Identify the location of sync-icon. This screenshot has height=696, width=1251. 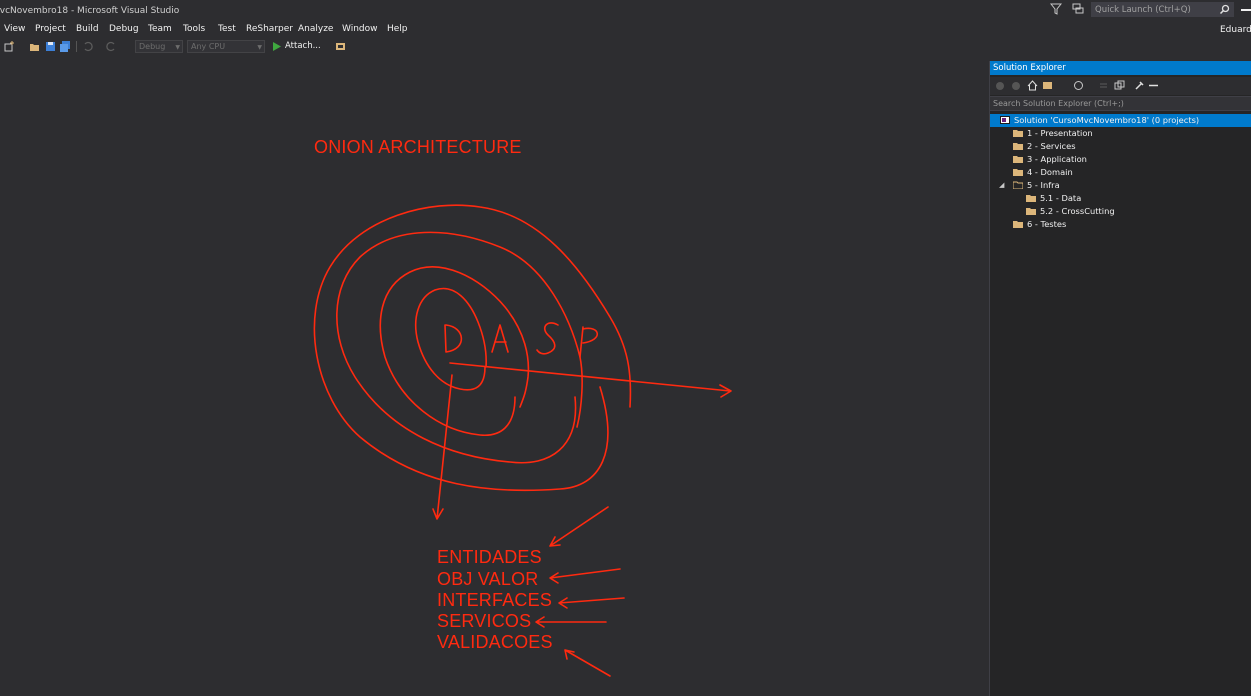
(1103, 85).